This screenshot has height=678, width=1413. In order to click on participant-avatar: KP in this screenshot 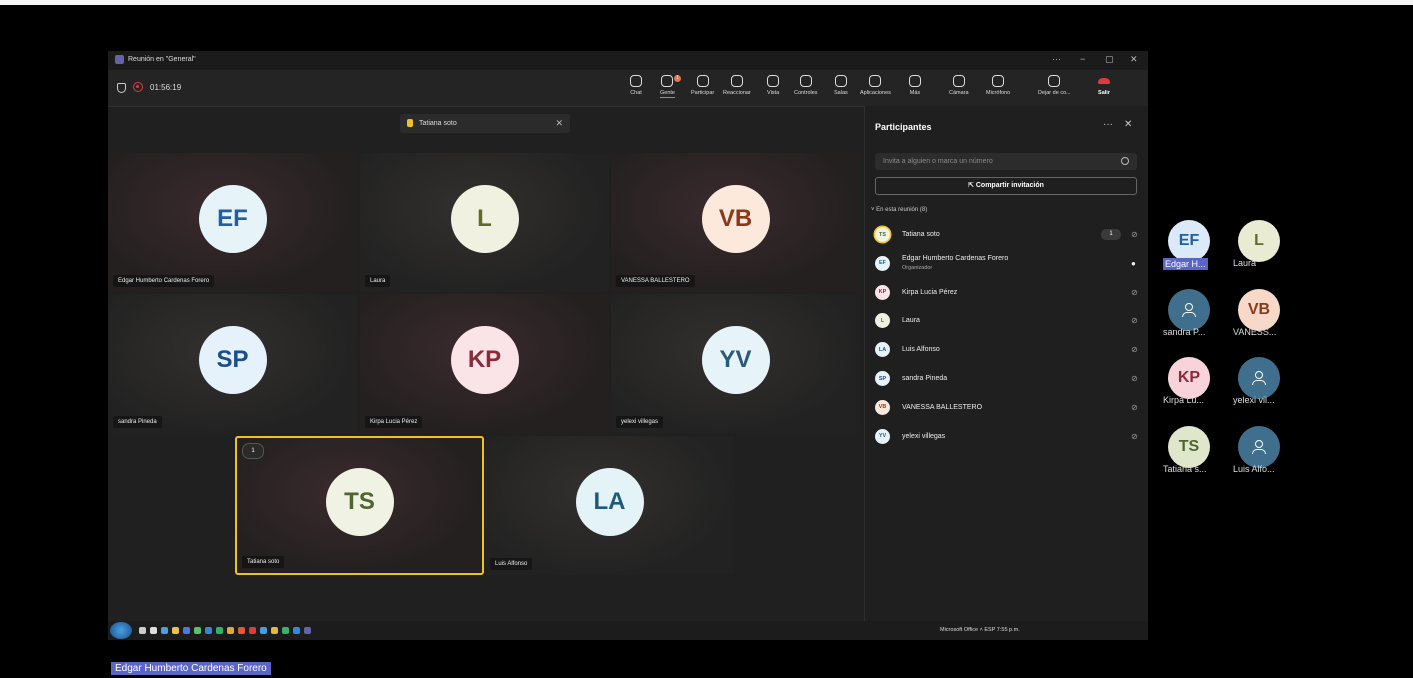, I will do `click(882, 292)`.